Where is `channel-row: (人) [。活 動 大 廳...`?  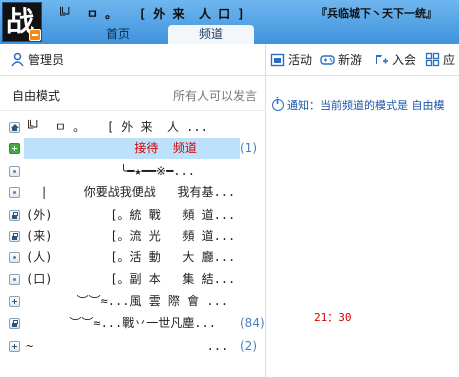 channel-row: (人) [。活 動 大 廳... is located at coordinates (132, 257).